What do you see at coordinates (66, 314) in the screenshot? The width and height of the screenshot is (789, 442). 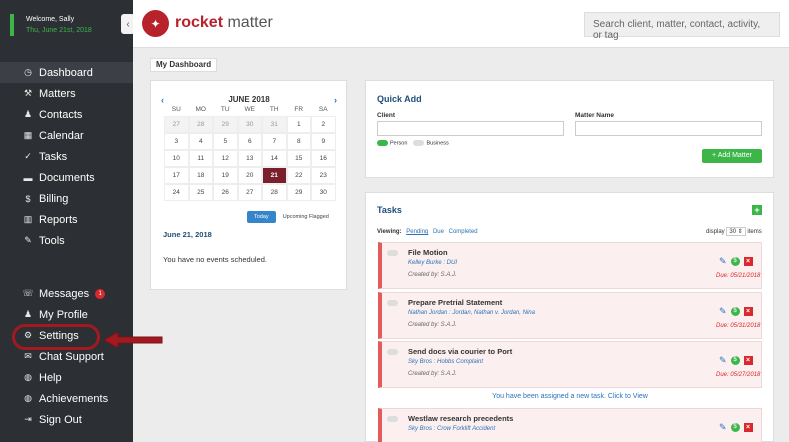 I see `sidebar-item-my-profile: ♟ My Profile` at bounding box center [66, 314].